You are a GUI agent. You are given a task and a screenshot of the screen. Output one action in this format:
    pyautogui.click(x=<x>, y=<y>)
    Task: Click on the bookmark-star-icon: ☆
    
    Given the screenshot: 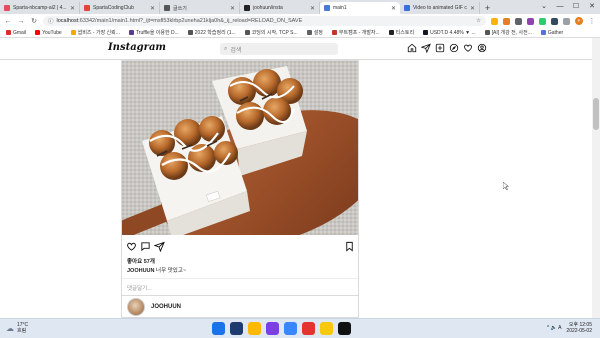 What is the action you would take?
    pyautogui.click(x=478, y=21)
    